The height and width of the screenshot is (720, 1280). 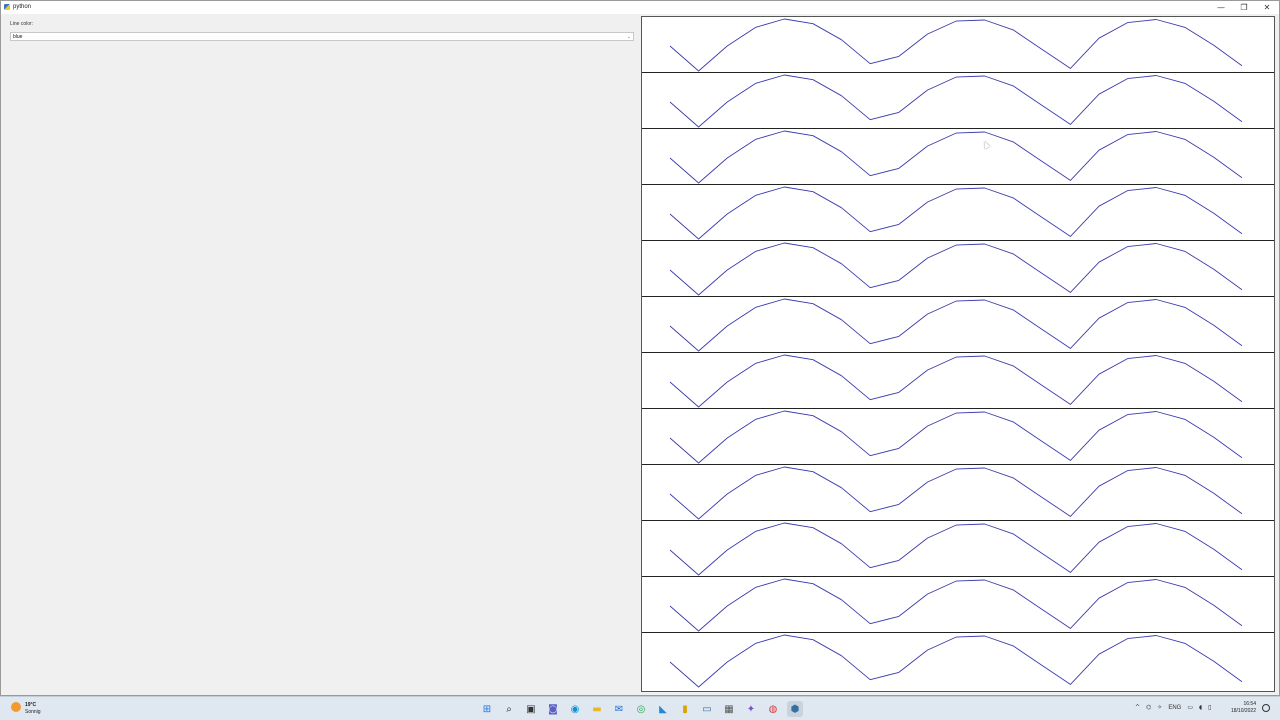 What do you see at coordinates (33, 712) in the screenshot?
I see `weather-description: Sonnig` at bounding box center [33, 712].